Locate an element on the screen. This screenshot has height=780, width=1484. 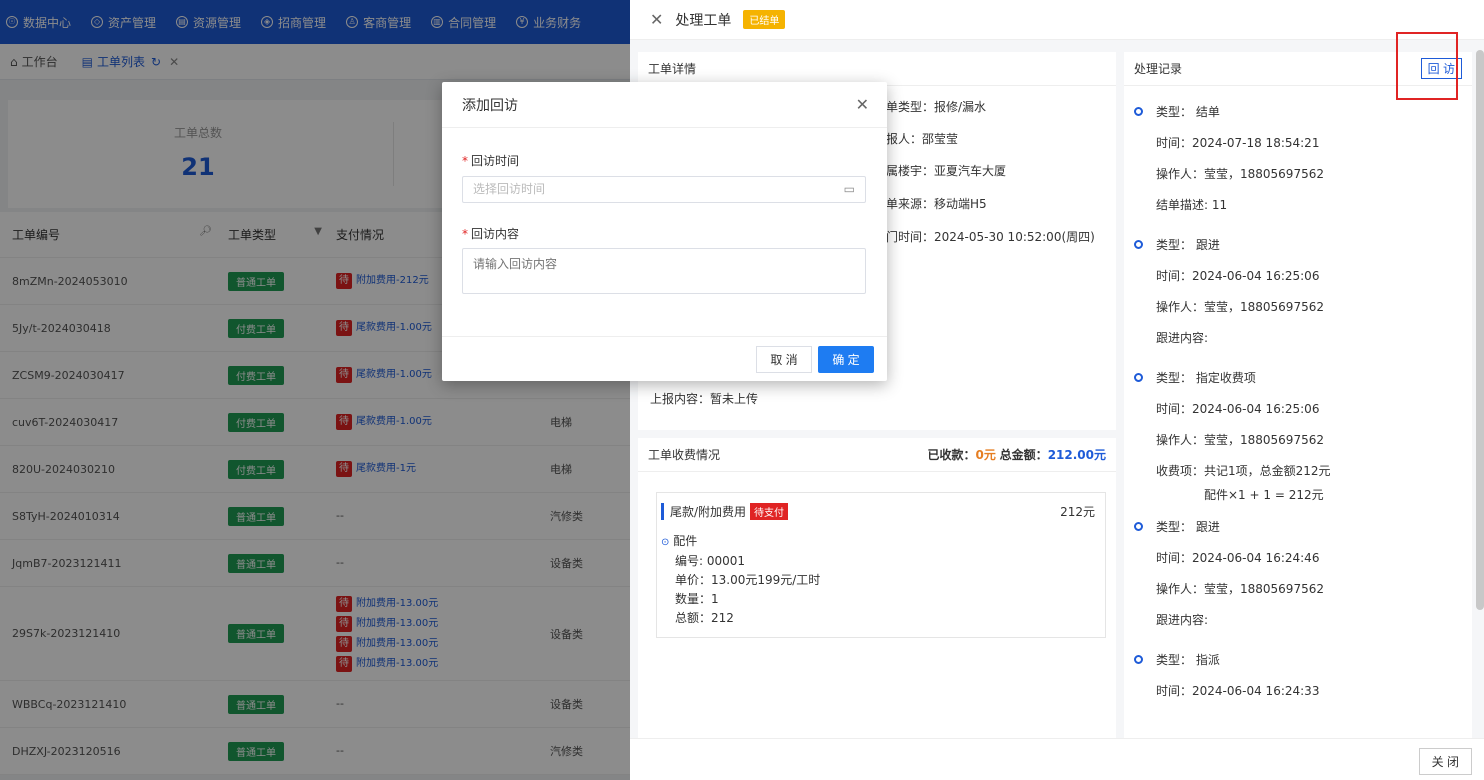
modal-footer: 取 消 确 定 is located at coordinates (664, 358).